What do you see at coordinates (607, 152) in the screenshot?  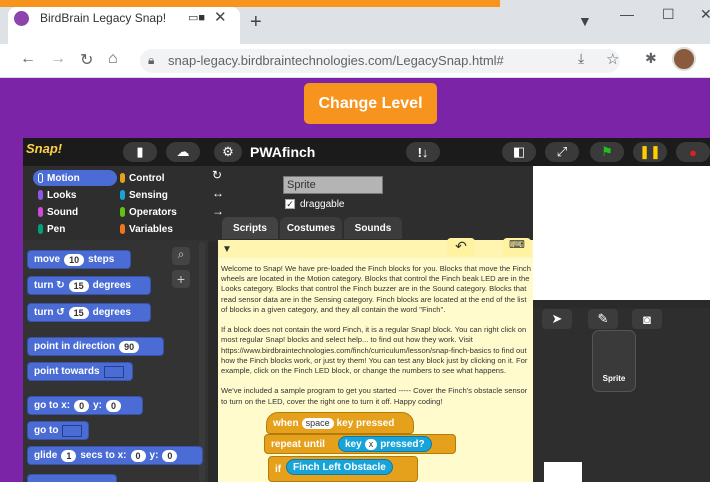 I see `green-flag-icon: ⚑` at bounding box center [607, 152].